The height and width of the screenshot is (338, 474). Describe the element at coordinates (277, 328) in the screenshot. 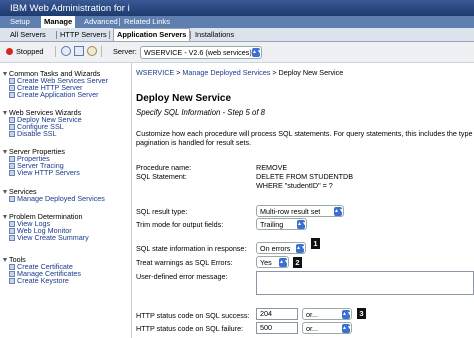

I see `http-failure-input: 500` at that location.